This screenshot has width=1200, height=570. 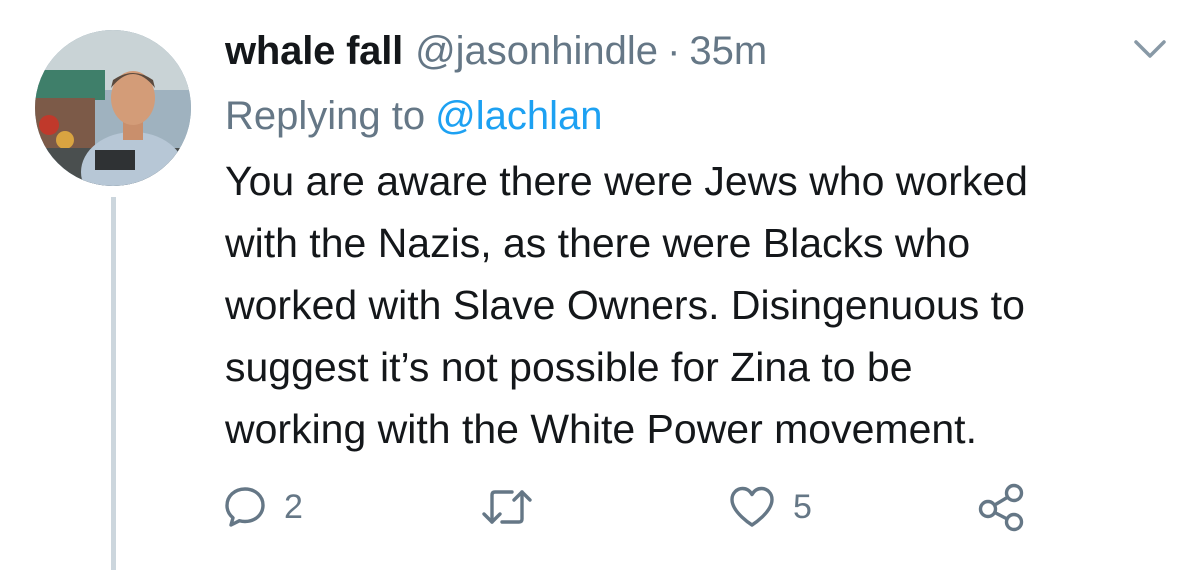 I want to click on retweet-icon, so click(x=507, y=507).